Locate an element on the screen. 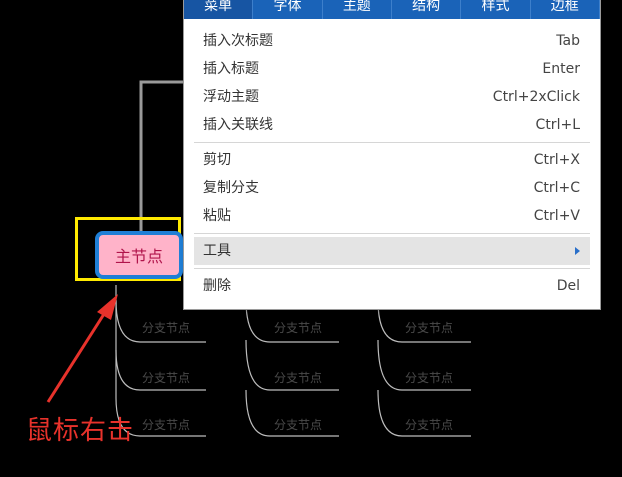 This screenshot has width=622, height=477. menu-item-shortcut: Ctrl+2xClick is located at coordinates (536, 97).